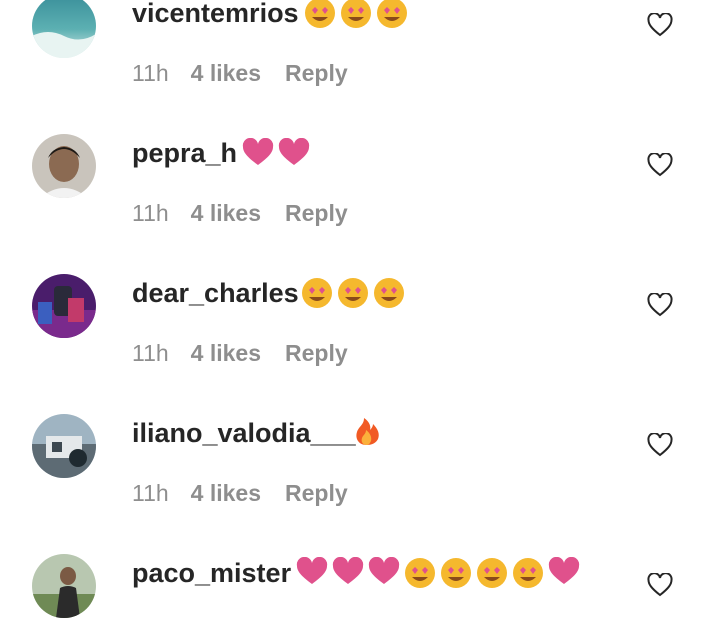 The image size is (720, 618). I want to click on username: dear_charles, so click(215, 293).